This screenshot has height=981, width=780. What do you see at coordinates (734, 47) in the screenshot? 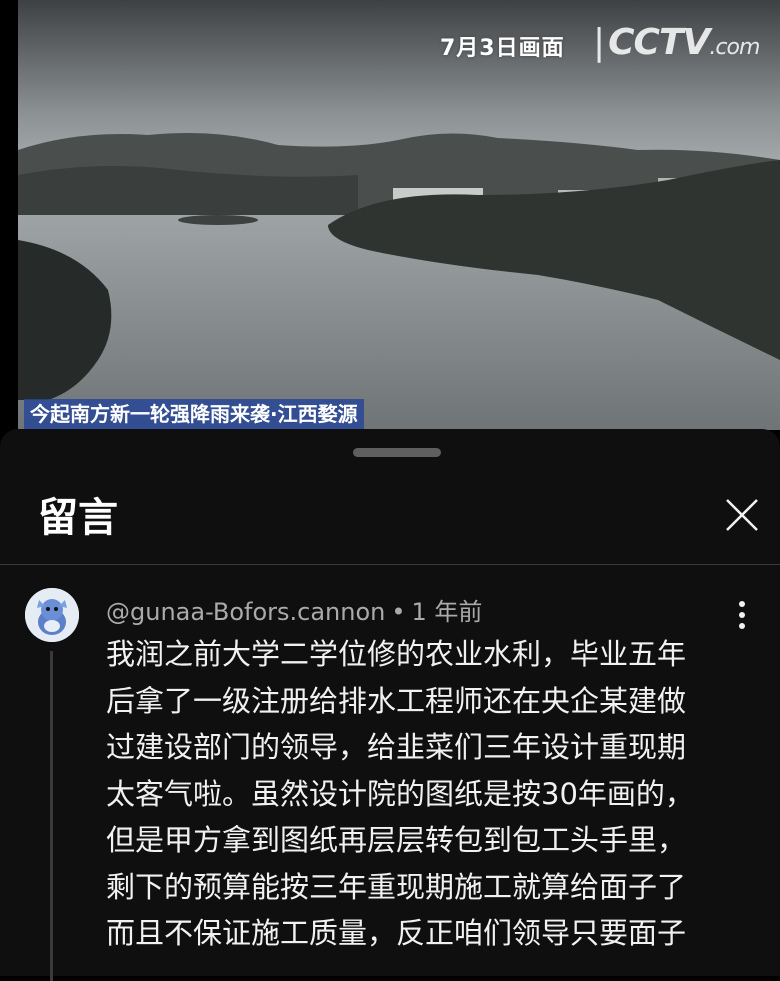
I see `cctv-logo-suffix: .com` at bounding box center [734, 47].